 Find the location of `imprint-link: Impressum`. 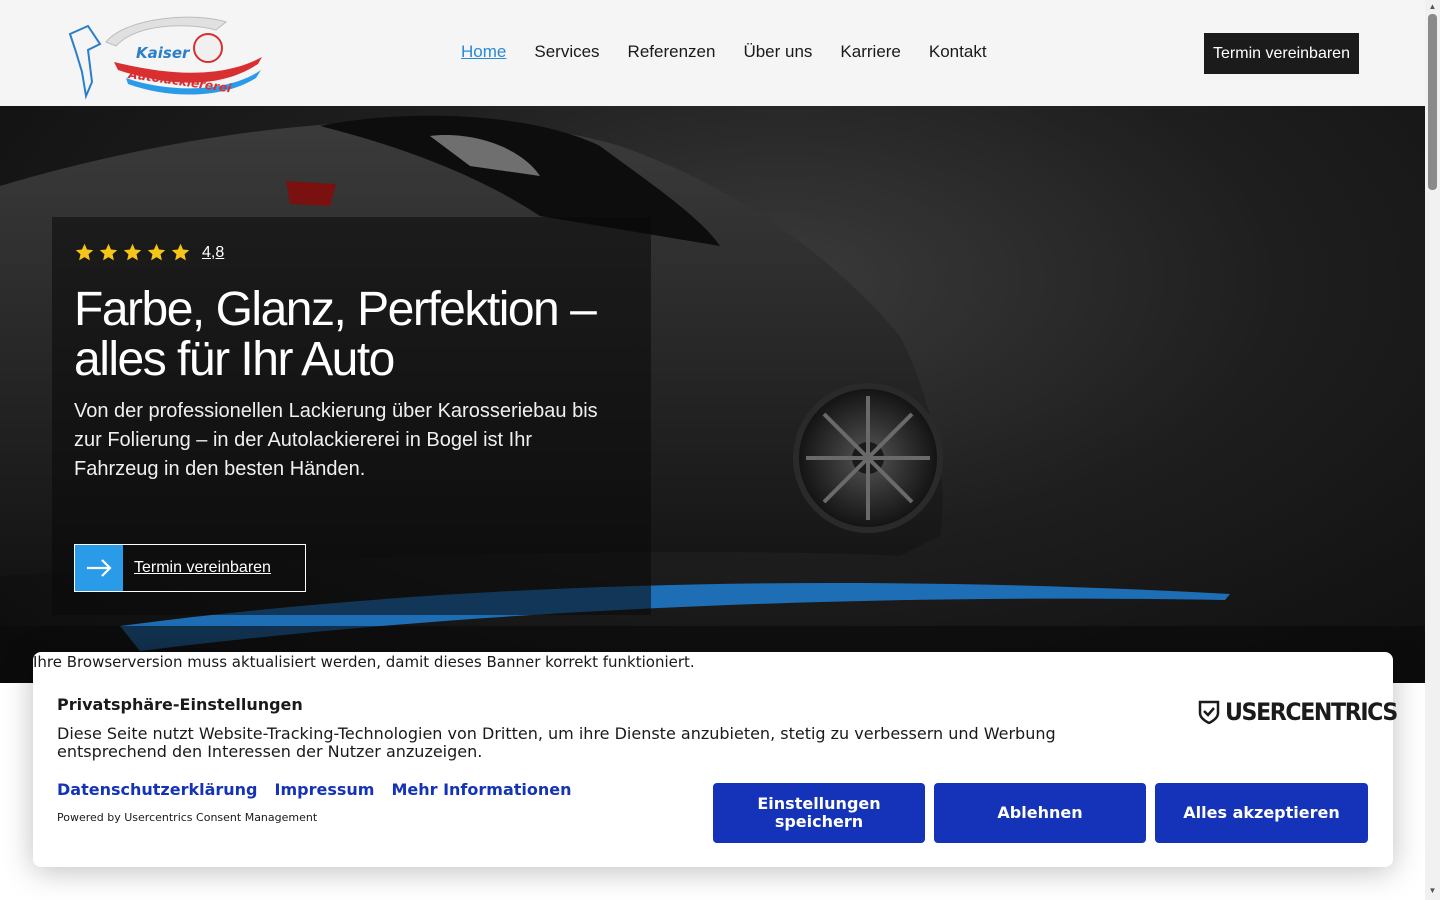

imprint-link: Impressum is located at coordinates (325, 789).